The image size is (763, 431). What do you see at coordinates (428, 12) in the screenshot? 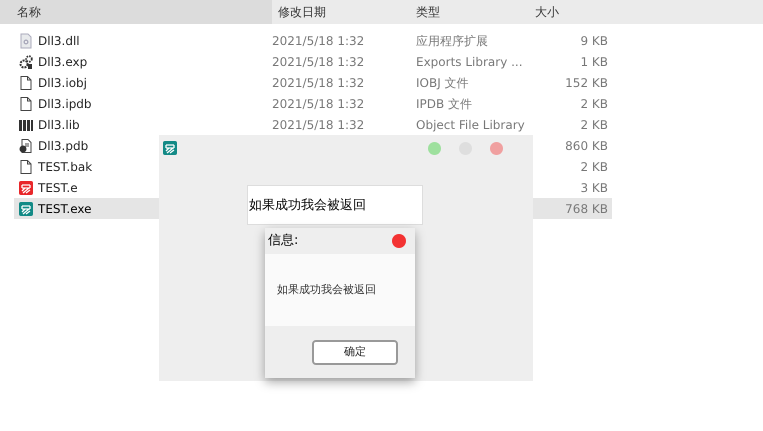
I see `column-header: 类型` at bounding box center [428, 12].